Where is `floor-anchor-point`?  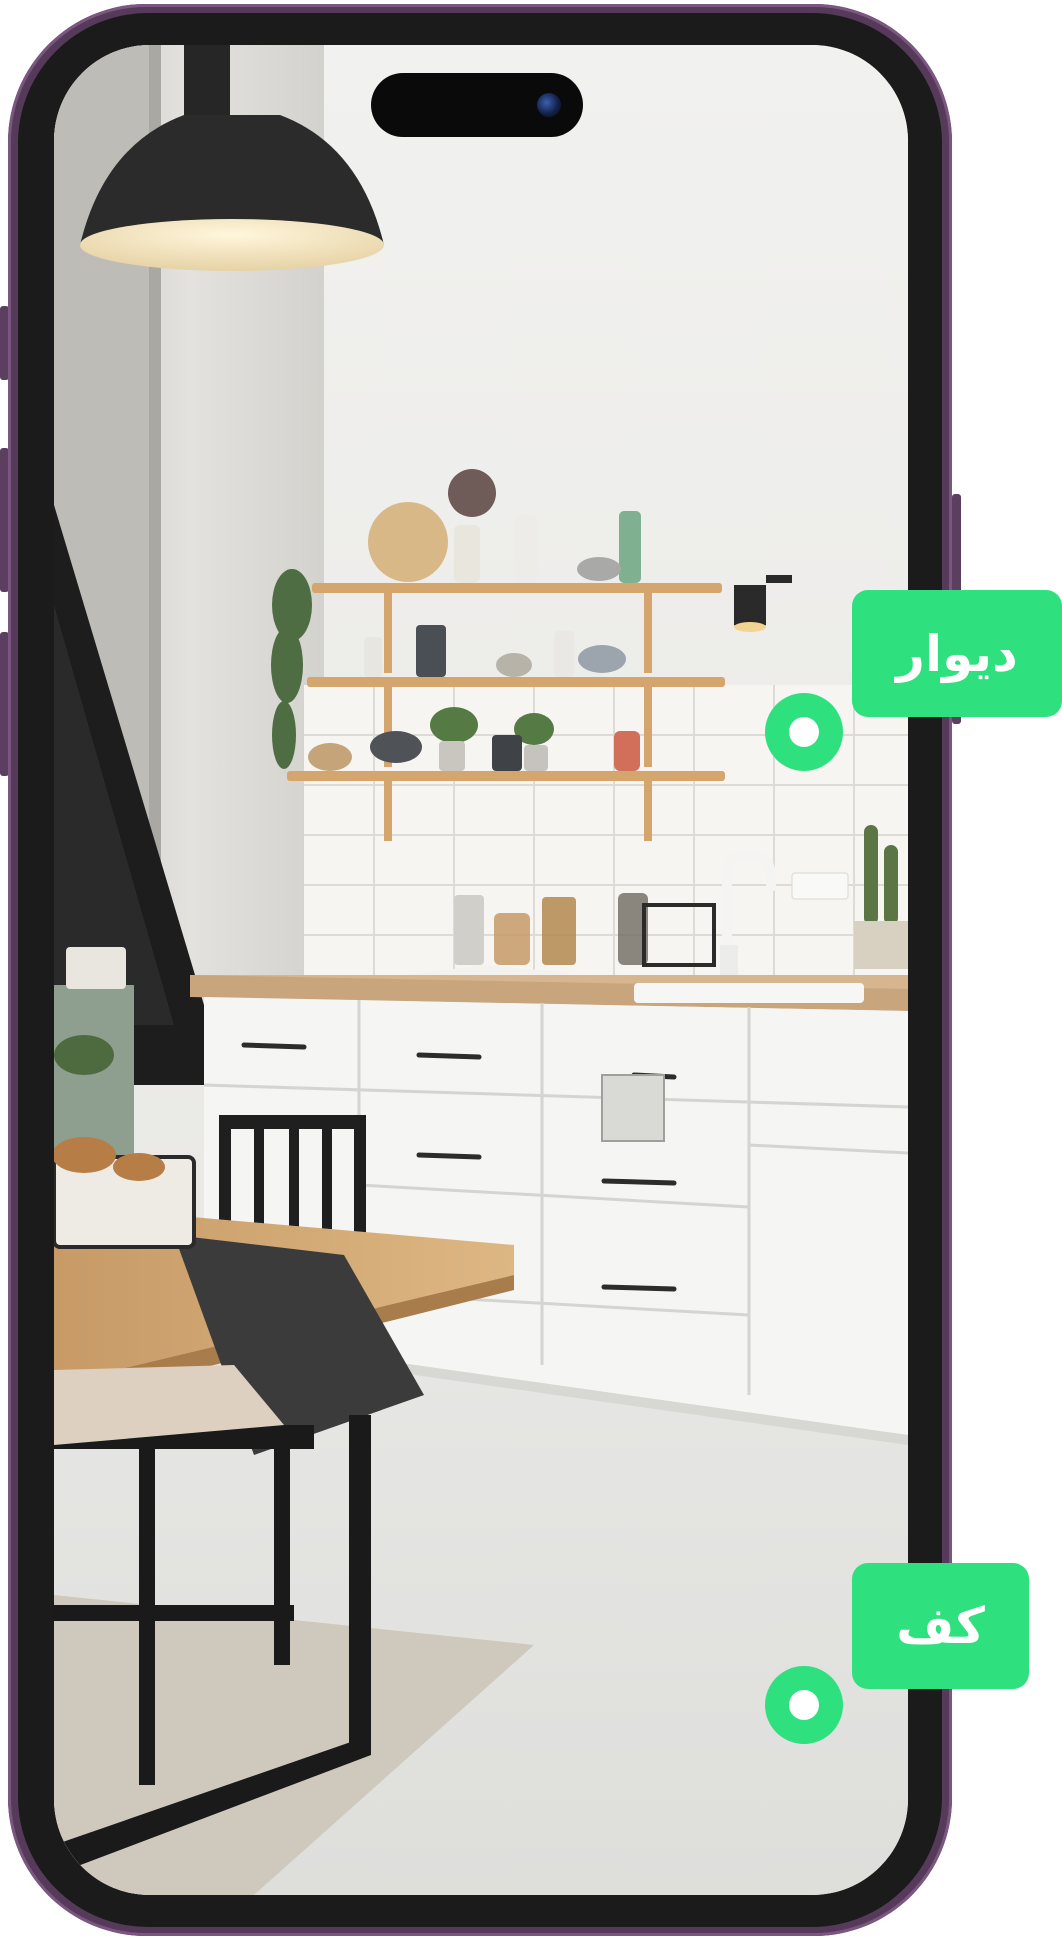 floor-anchor-point is located at coordinates (804, 1705).